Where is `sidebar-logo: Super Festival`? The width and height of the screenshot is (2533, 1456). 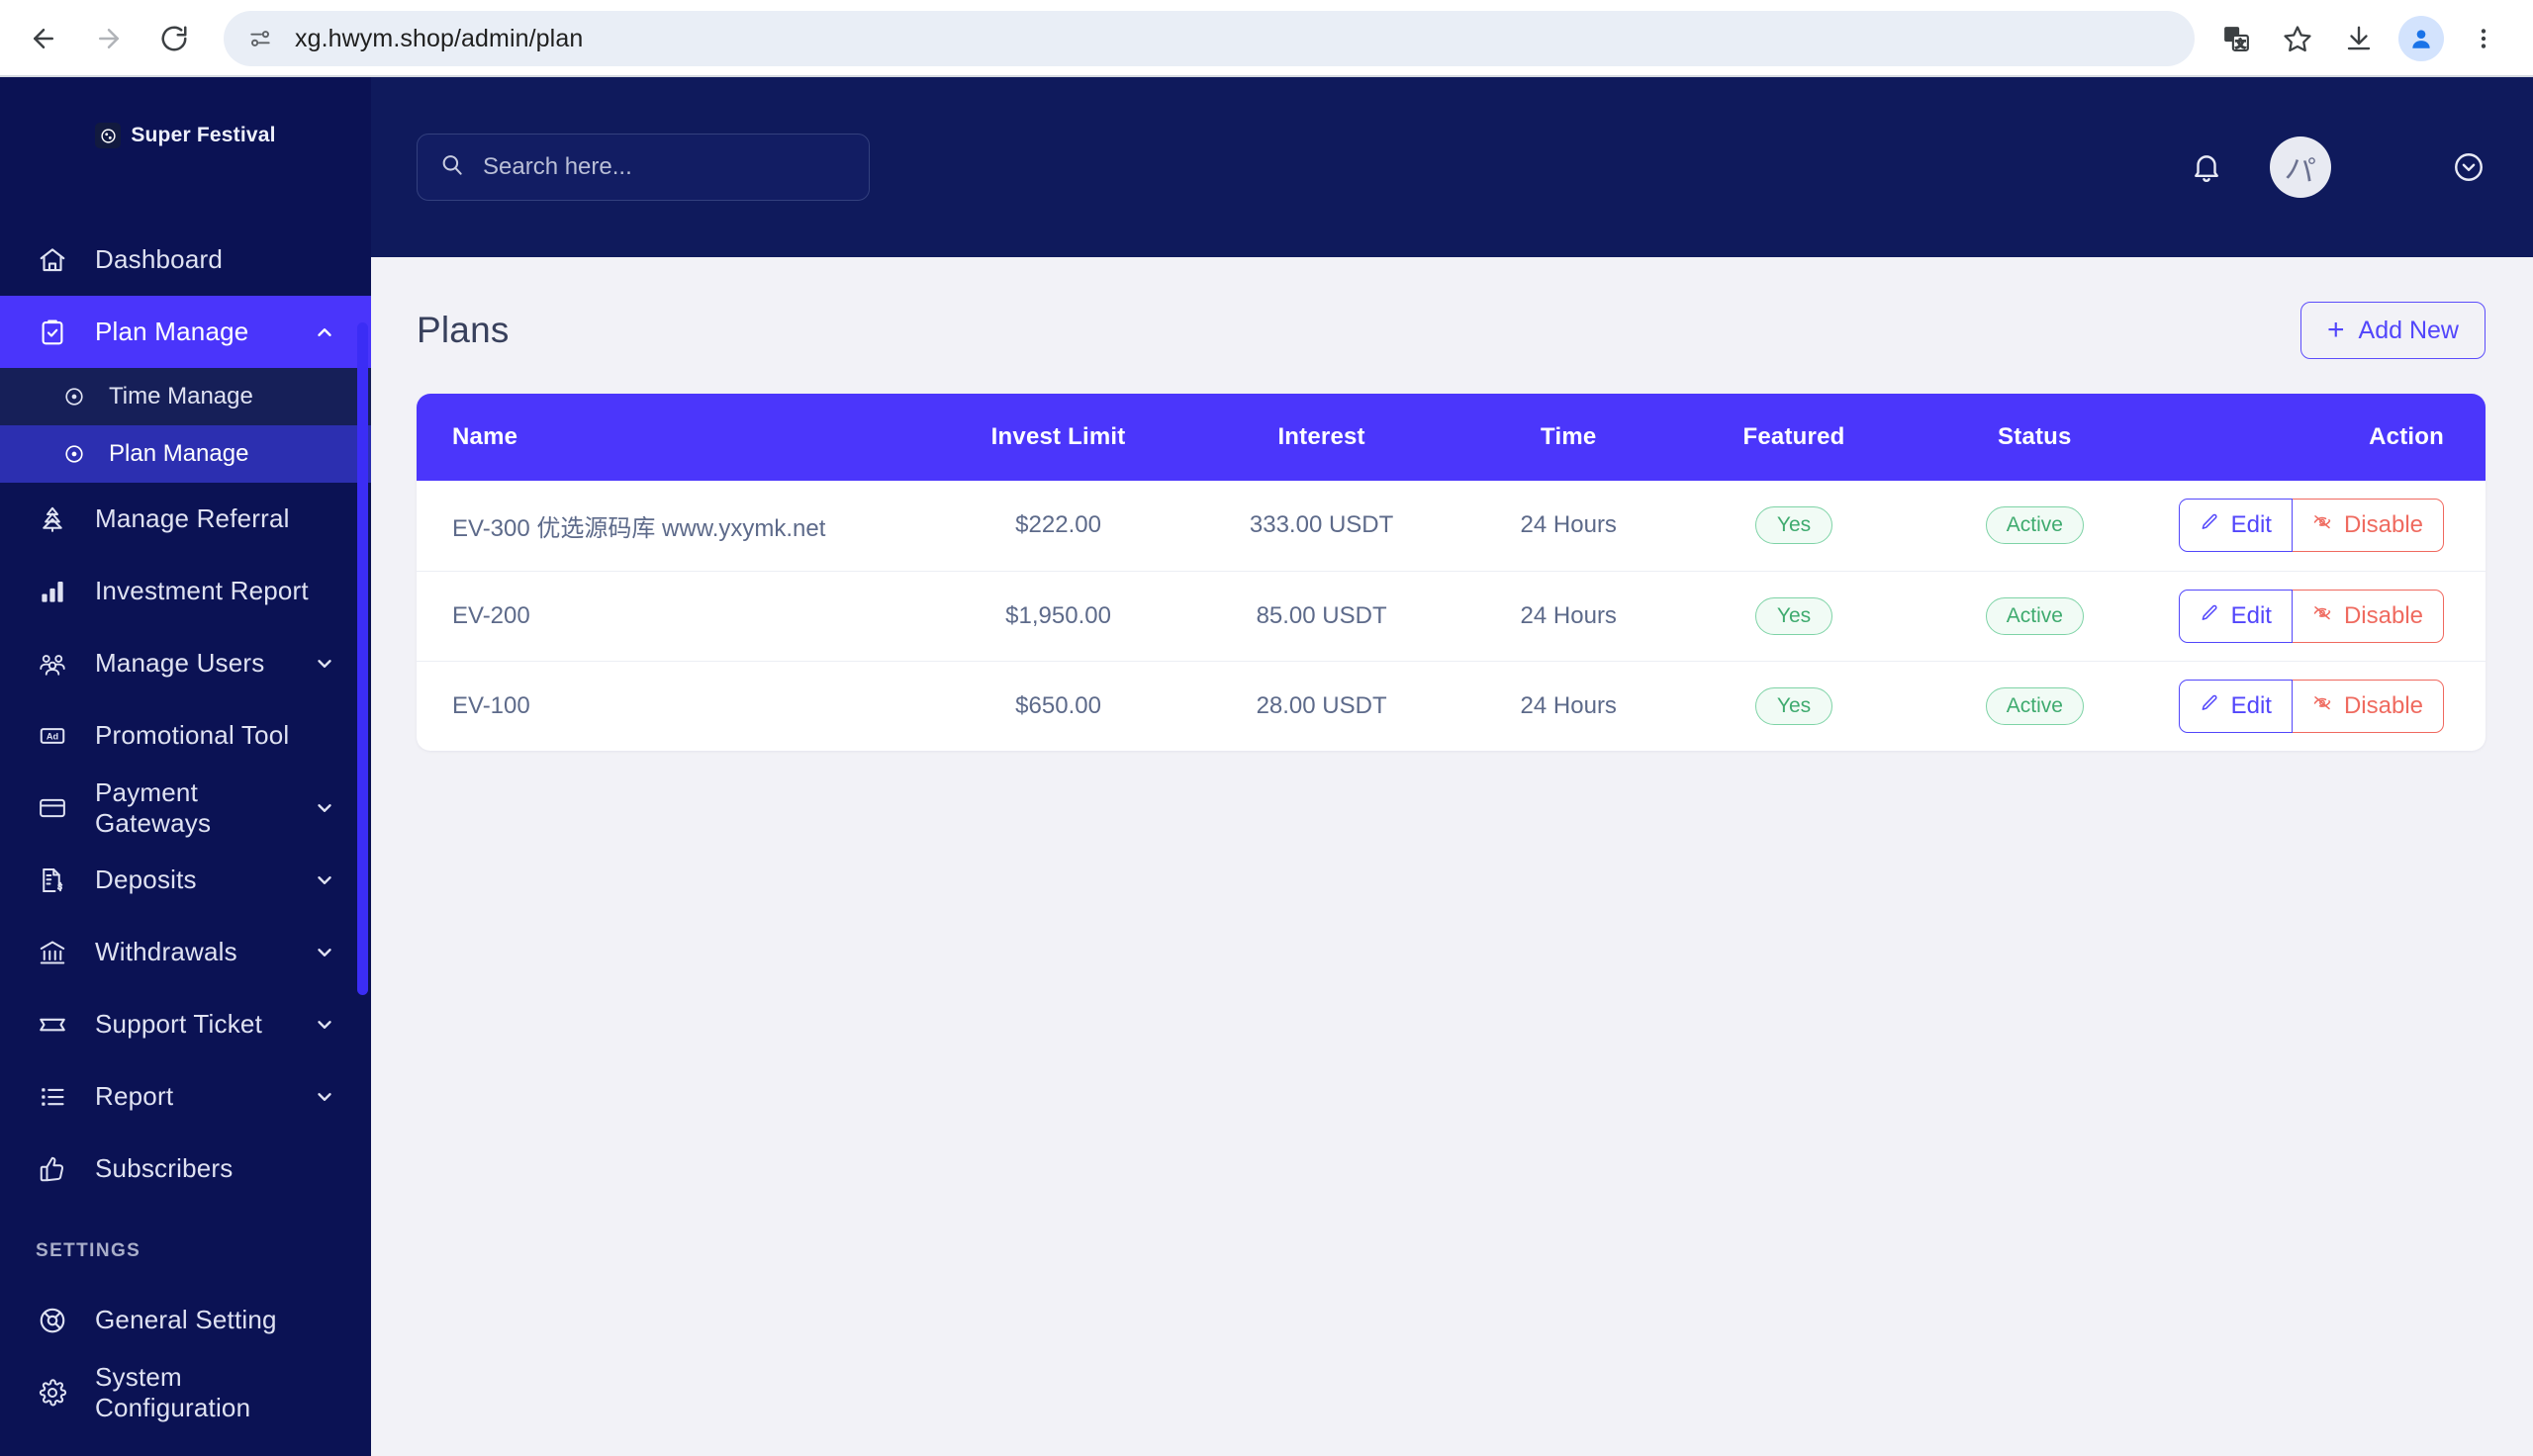 sidebar-logo: Super Festival is located at coordinates (186, 135).